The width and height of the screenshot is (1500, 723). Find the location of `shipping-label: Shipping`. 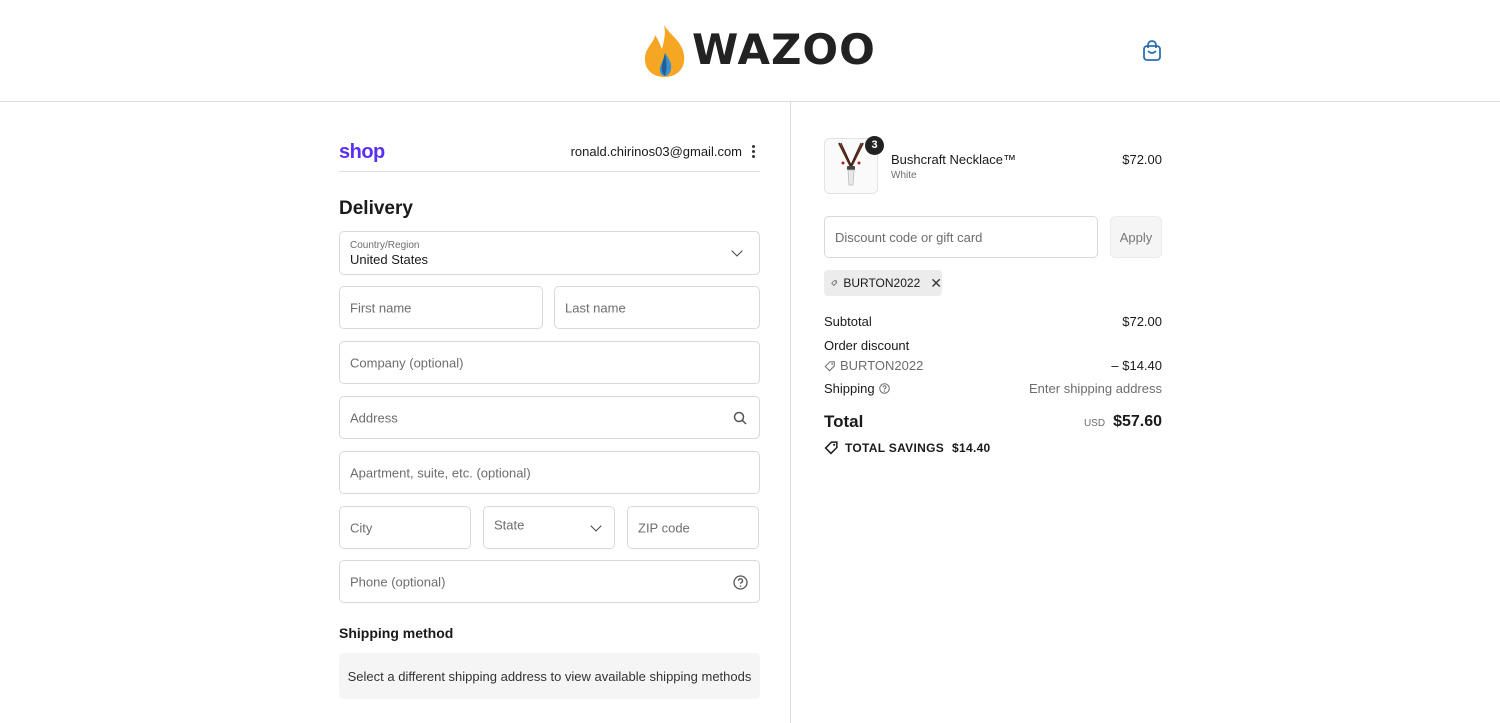

shipping-label: Shipping is located at coordinates (849, 388).